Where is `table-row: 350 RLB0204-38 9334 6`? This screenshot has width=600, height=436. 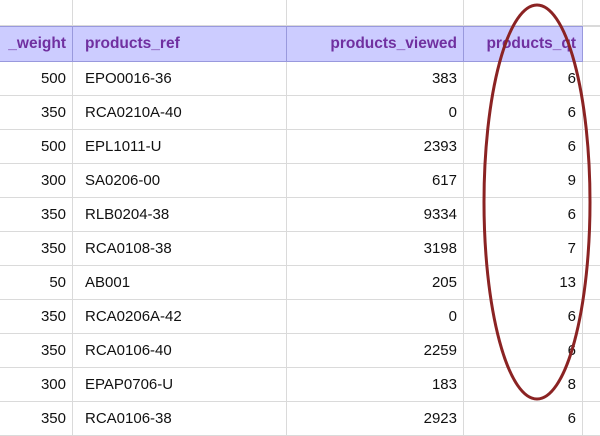
table-row: 350 RLB0204-38 9334 6 is located at coordinates (300, 215).